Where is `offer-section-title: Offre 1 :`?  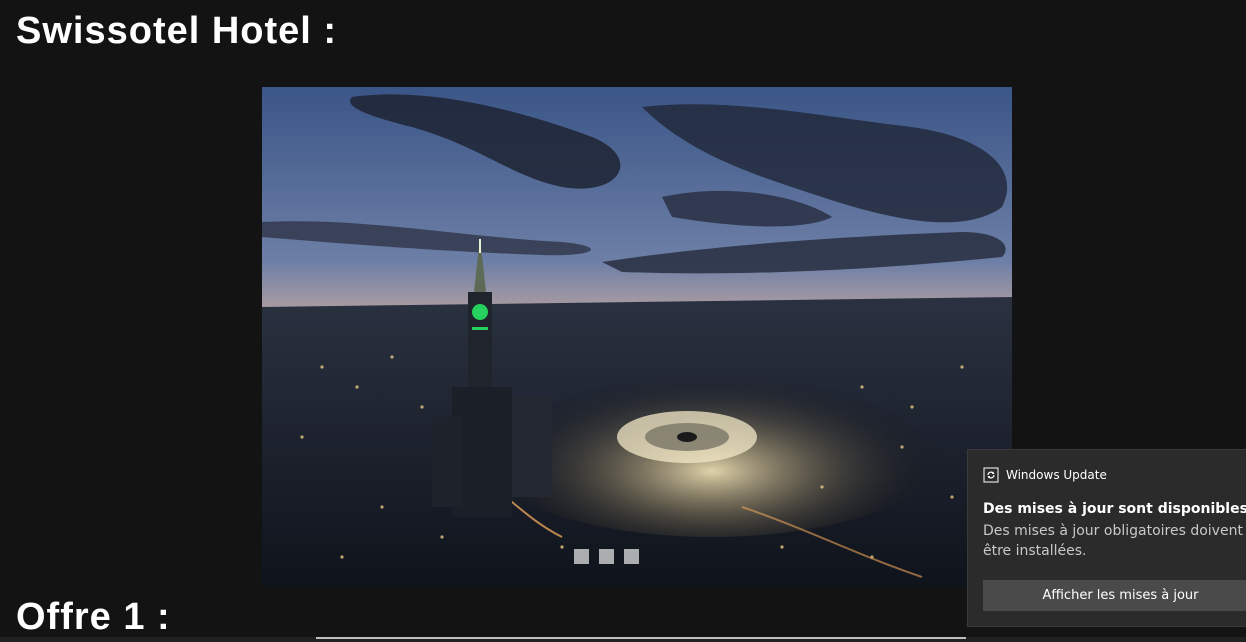 offer-section-title: Offre 1 : is located at coordinates (93, 617).